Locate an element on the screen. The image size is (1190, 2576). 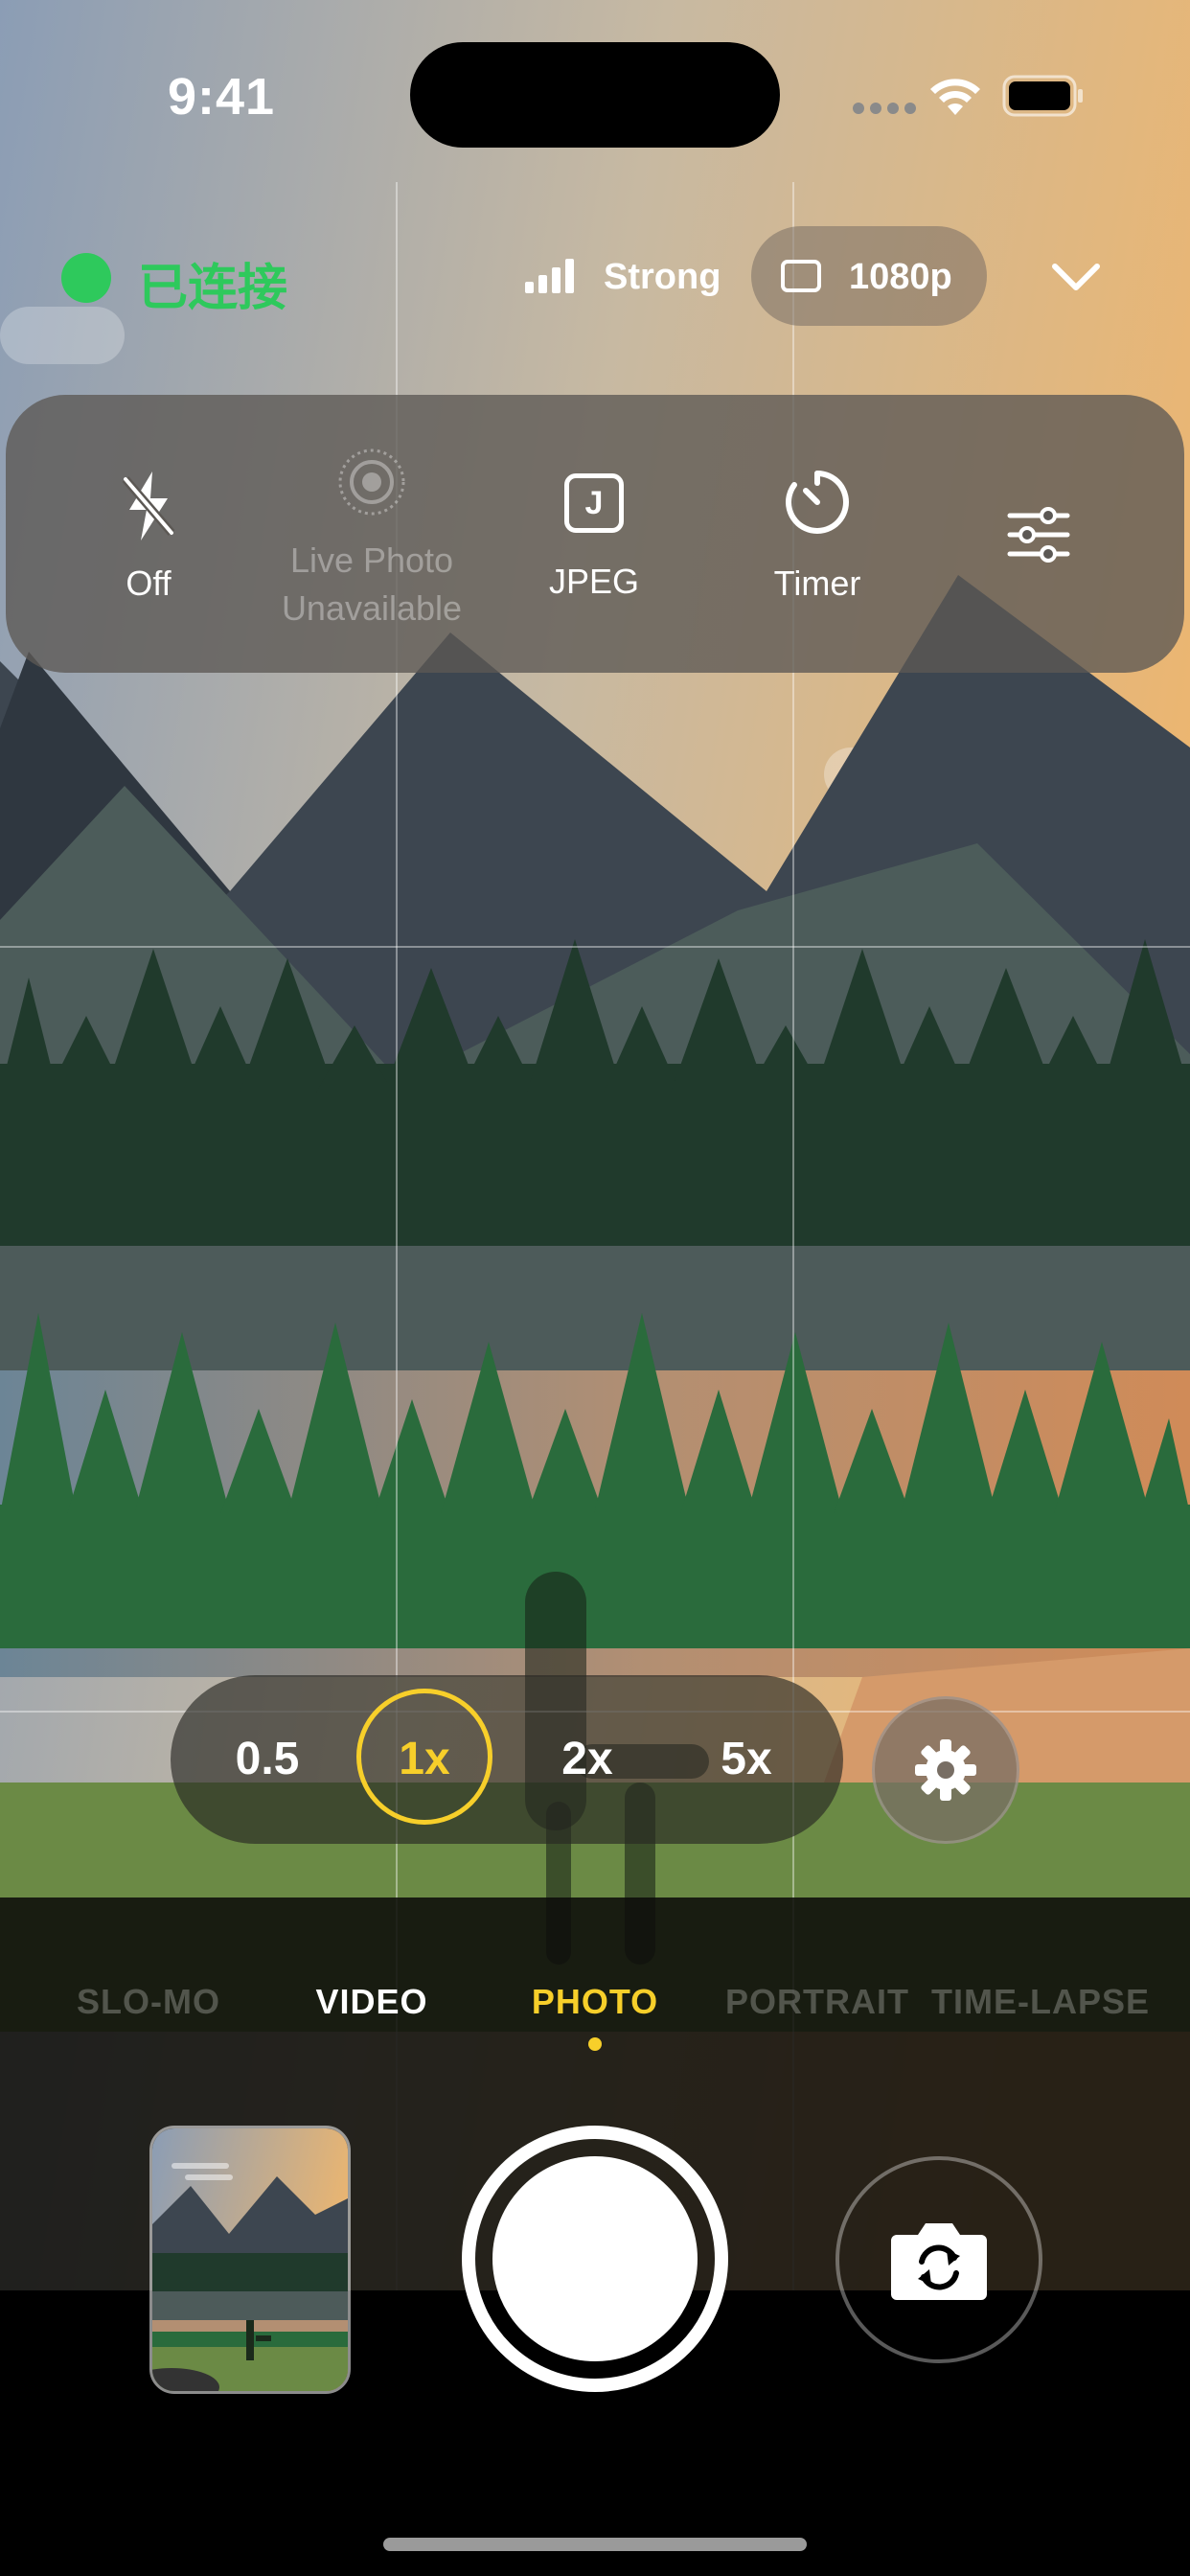
mode-slo-mo: SLO-MO is located at coordinates (148, 2002).